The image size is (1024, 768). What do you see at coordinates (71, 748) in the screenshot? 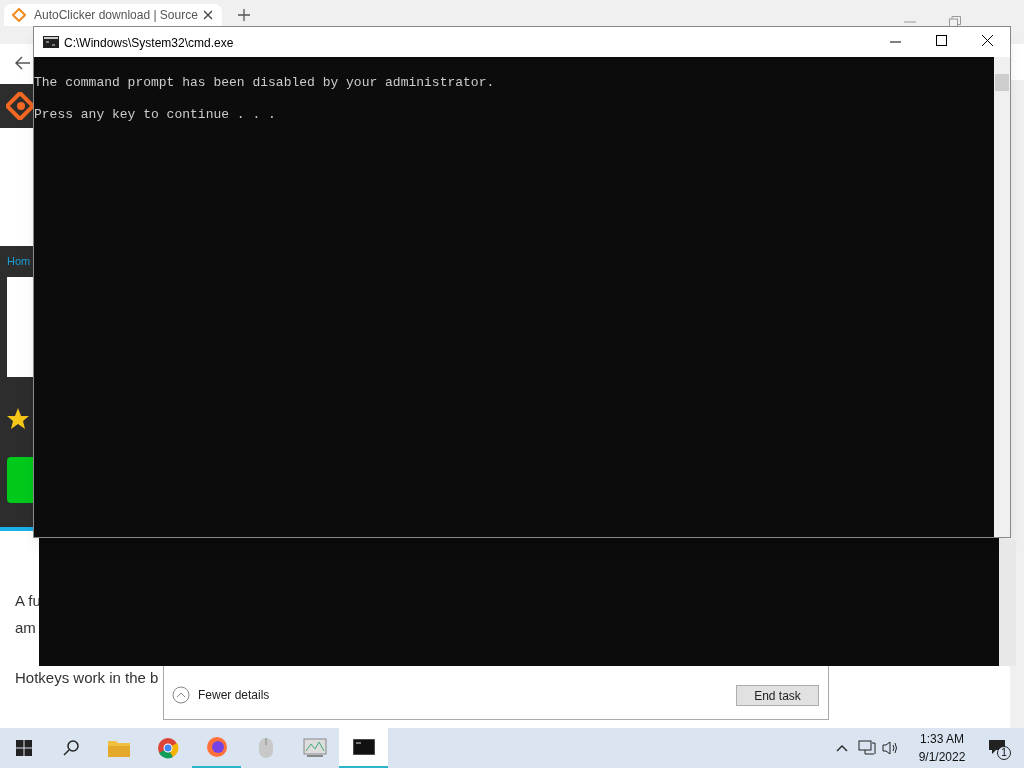
I see `search-icon` at bounding box center [71, 748].